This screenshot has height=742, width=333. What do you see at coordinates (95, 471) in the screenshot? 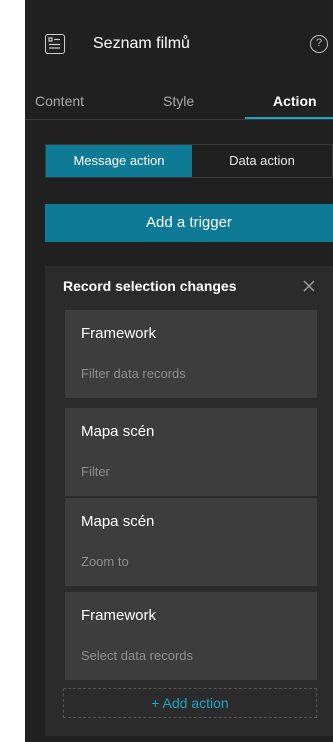
I see `action-type: Filter` at bounding box center [95, 471].